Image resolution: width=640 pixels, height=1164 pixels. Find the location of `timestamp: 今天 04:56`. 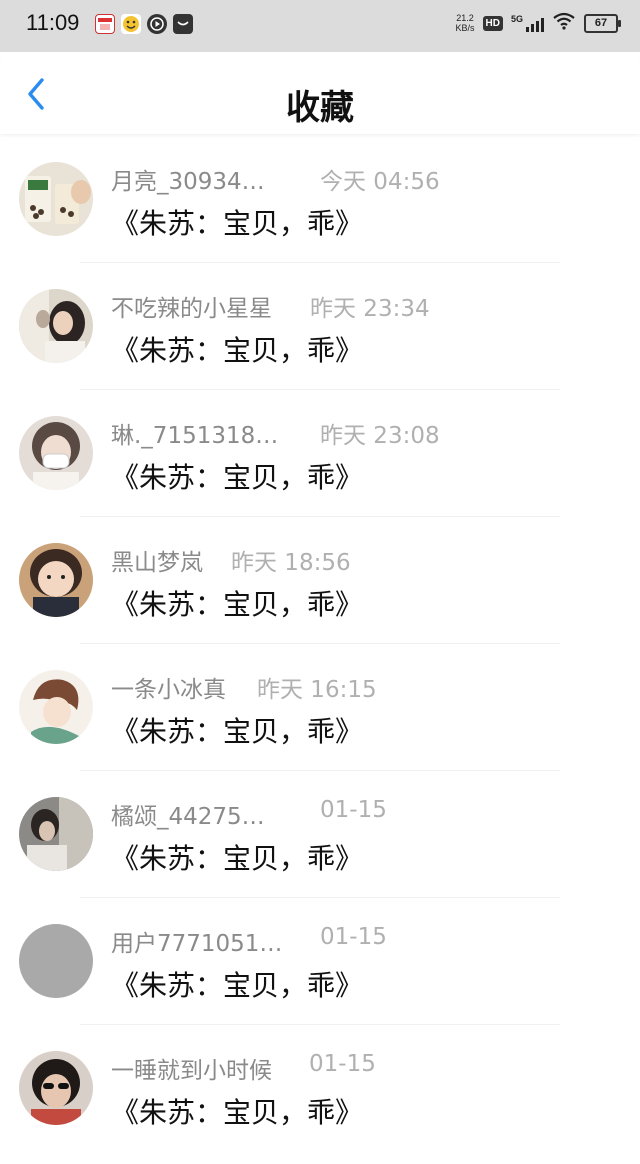

timestamp: 今天 04:56 is located at coordinates (380, 182).